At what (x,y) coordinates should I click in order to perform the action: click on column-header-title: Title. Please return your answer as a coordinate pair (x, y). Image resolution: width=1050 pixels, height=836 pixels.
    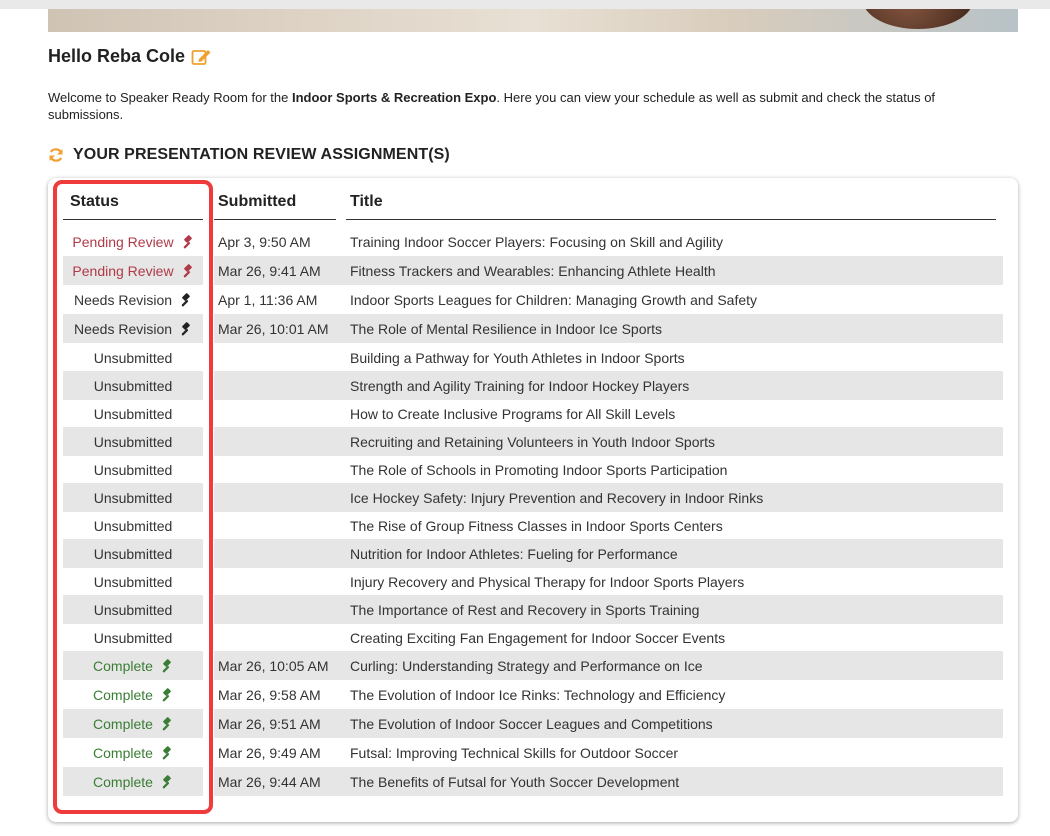
    Looking at the image, I should click on (366, 202).